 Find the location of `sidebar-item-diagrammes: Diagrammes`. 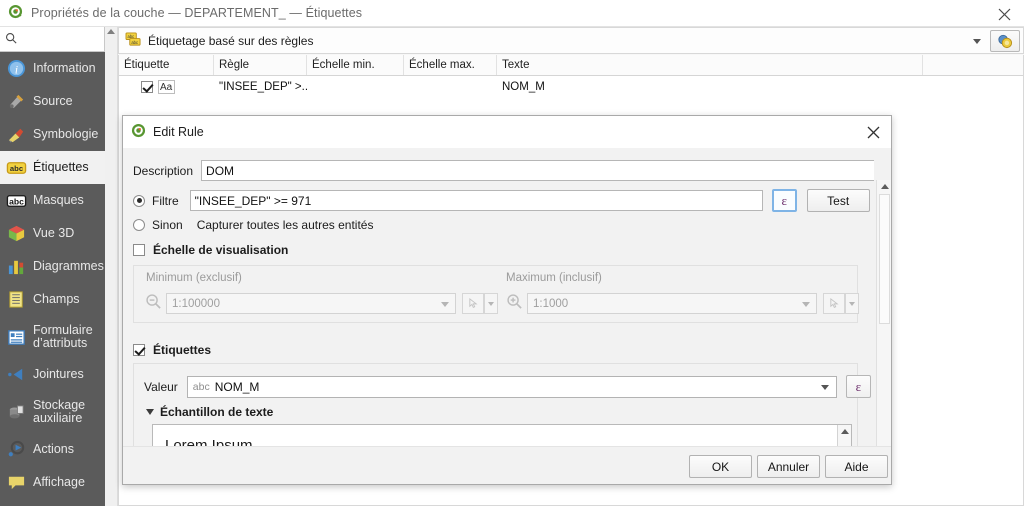

sidebar-item-diagrammes: Diagrammes is located at coordinates (52, 266).